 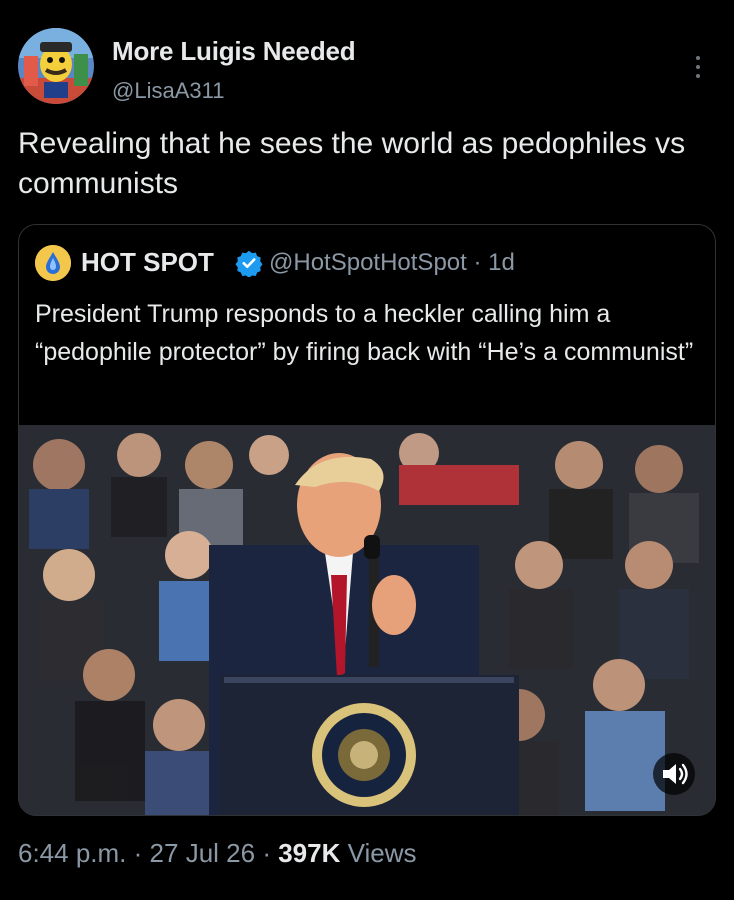 What do you see at coordinates (382, 853) in the screenshot?
I see `views-label: Views` at bounding box center [382, 853].